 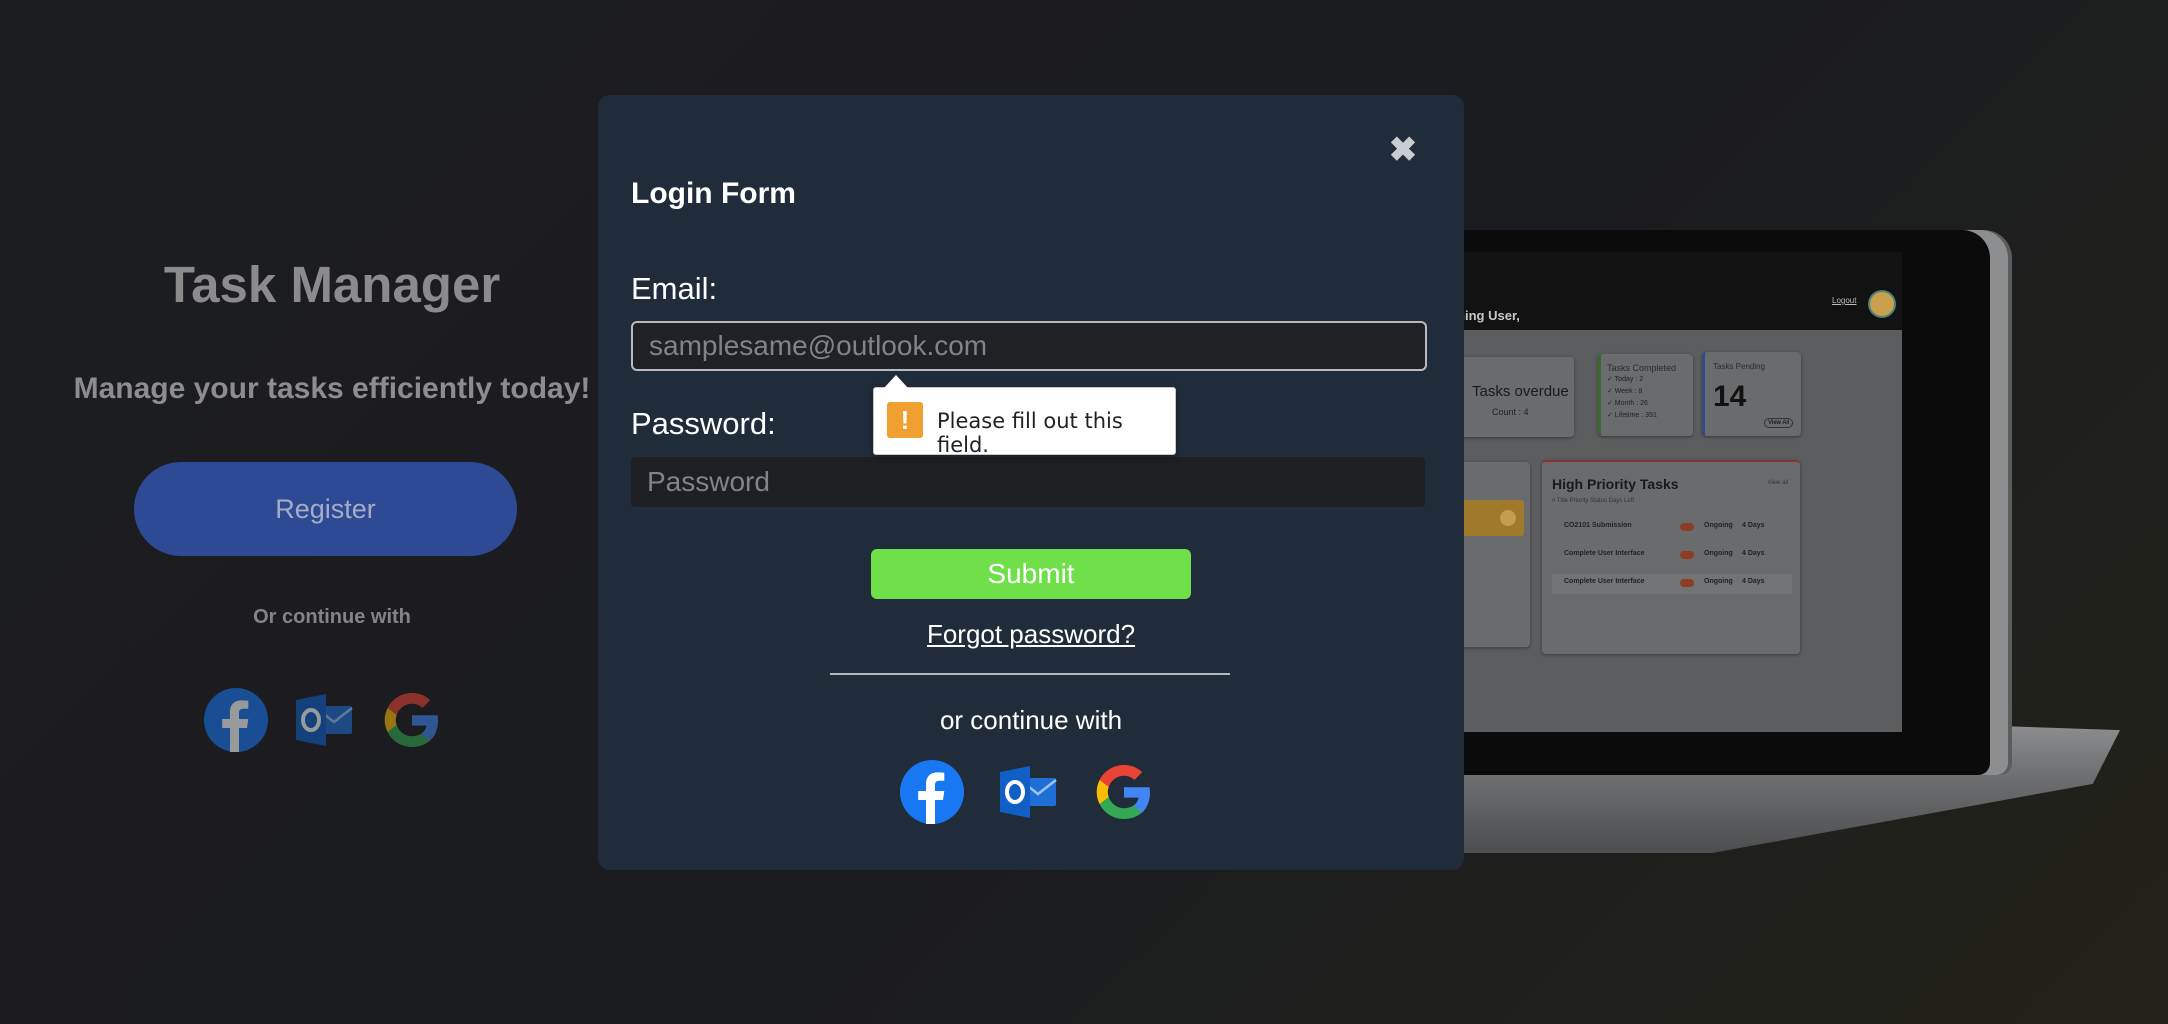 What do you see at coordinates (1627, 403) in the screenshot?
I see `completed-item: ✓ Month : 26` at bounding box center [1627, 403].